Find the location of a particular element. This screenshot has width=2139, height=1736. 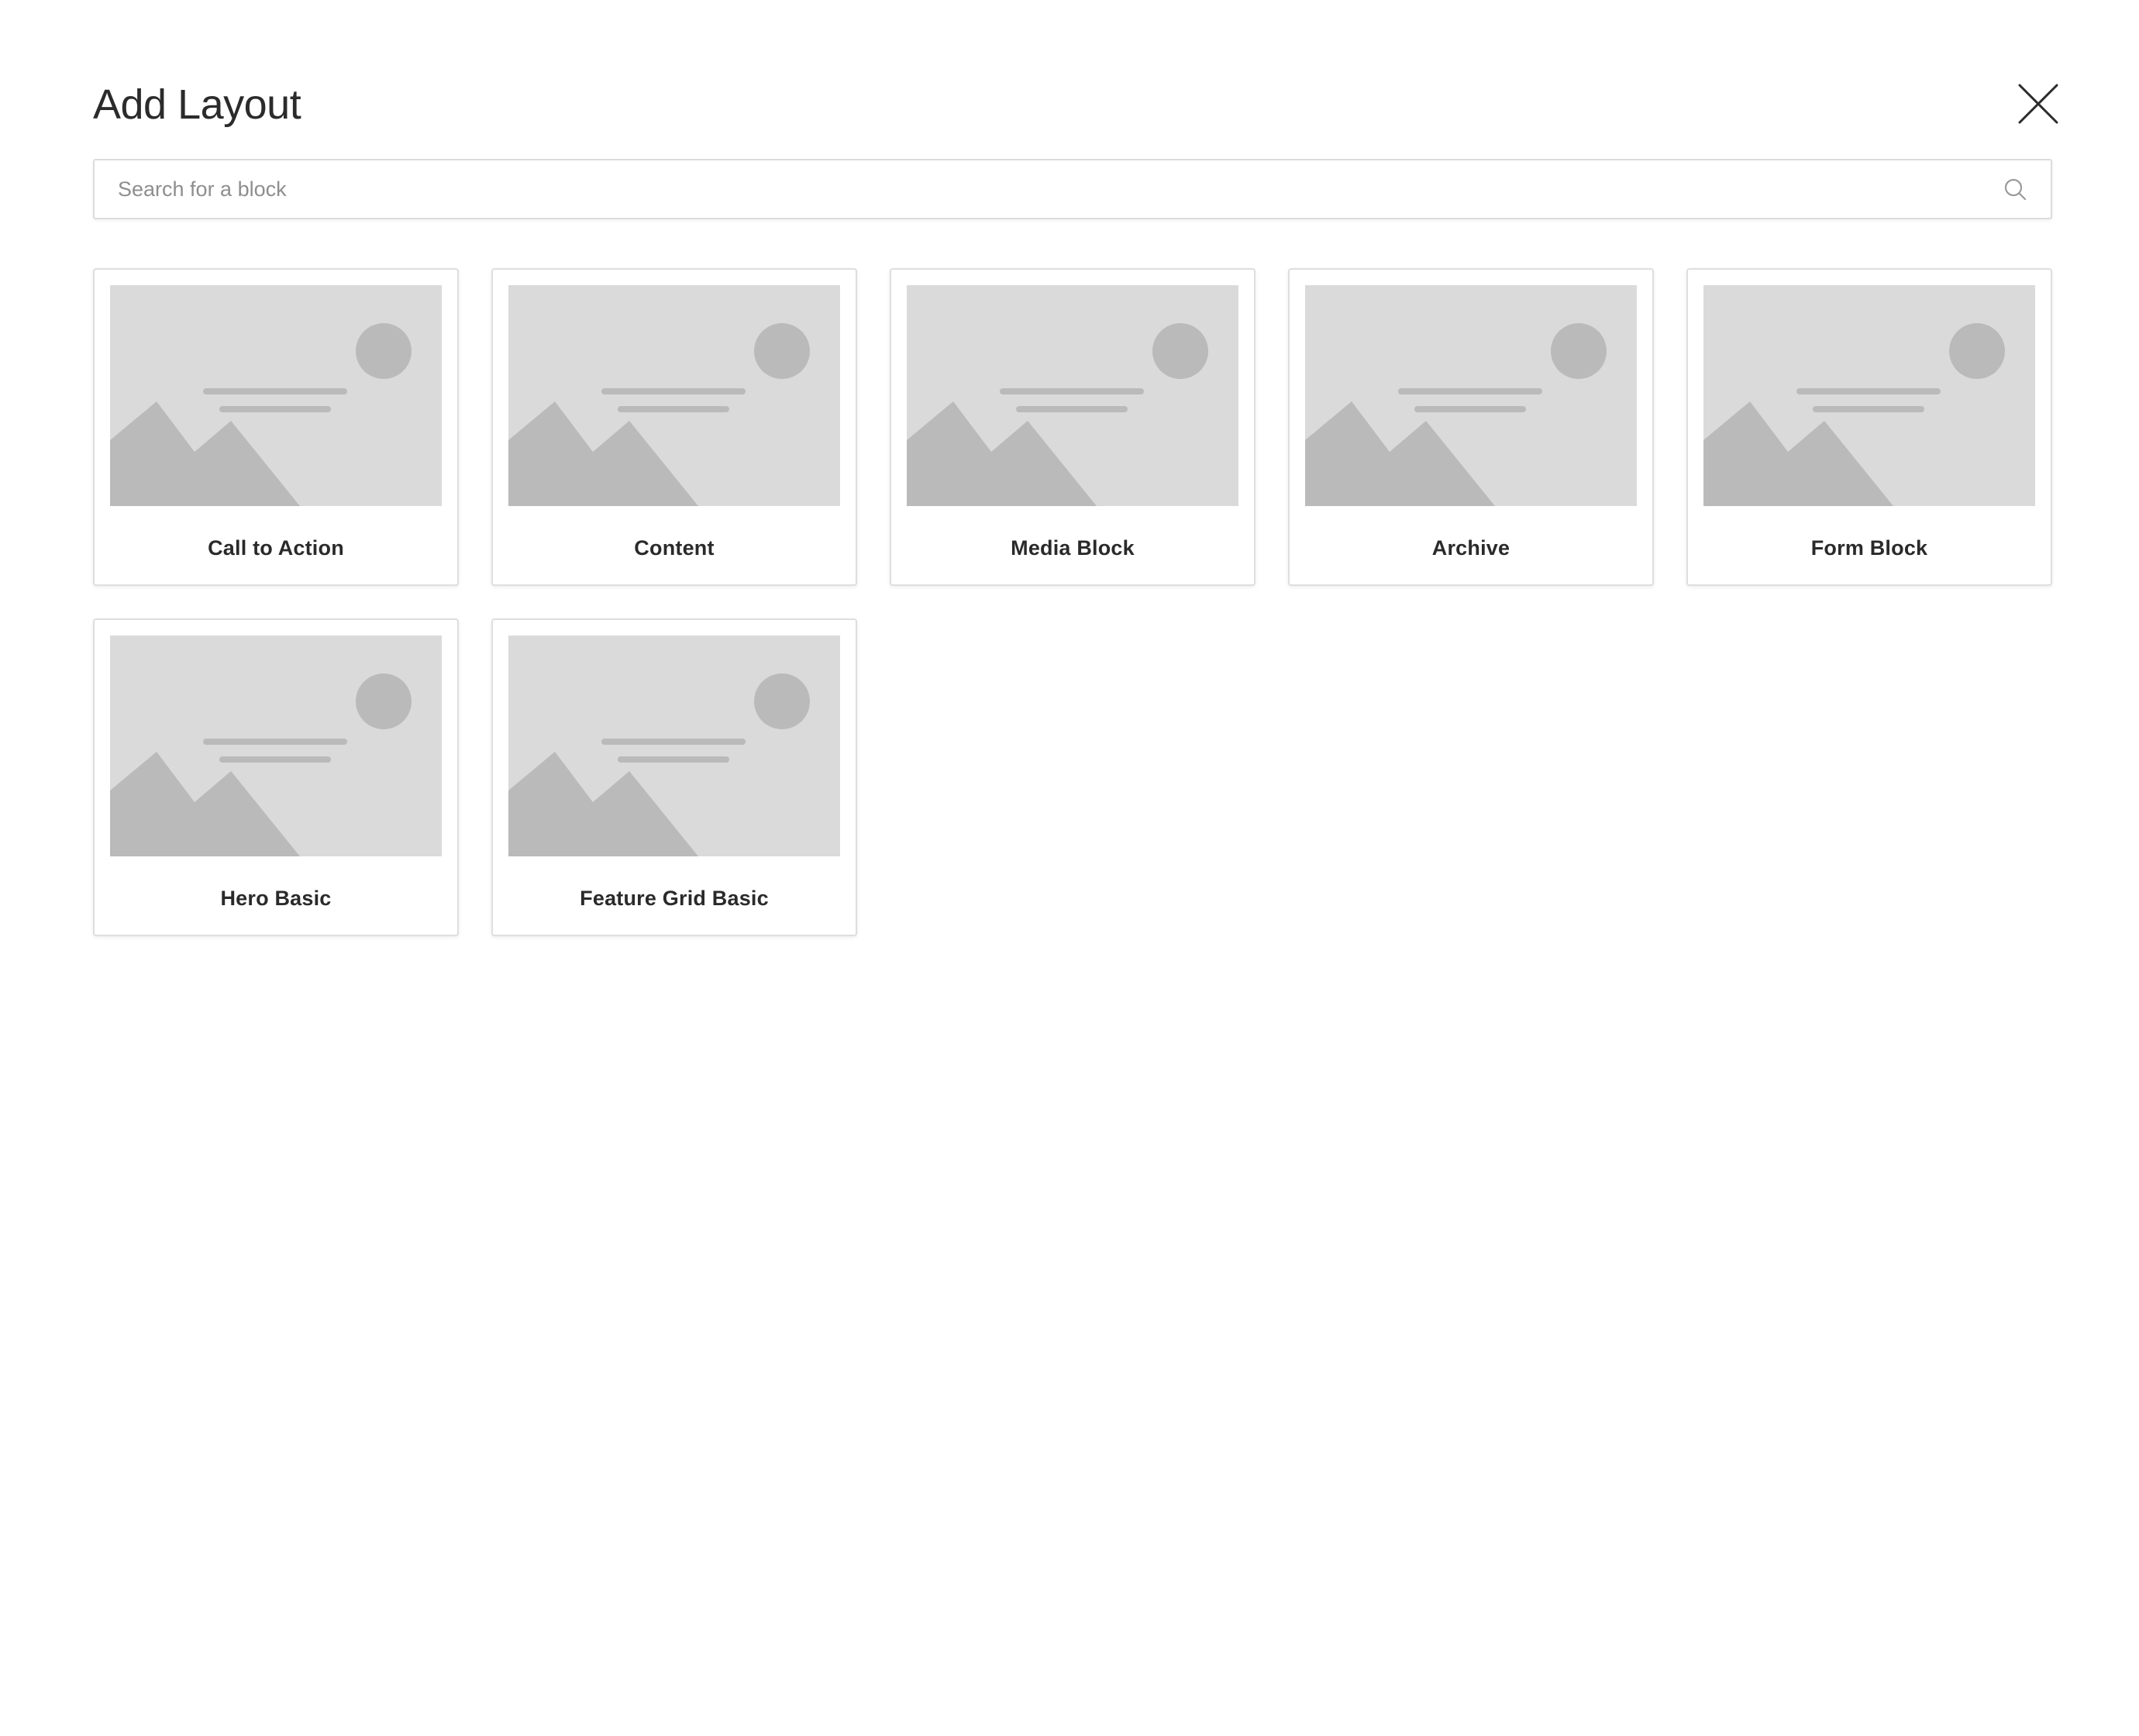

block-card-feature-grid-basic: Feature Grid Basic is located at coordinates (674, 777).